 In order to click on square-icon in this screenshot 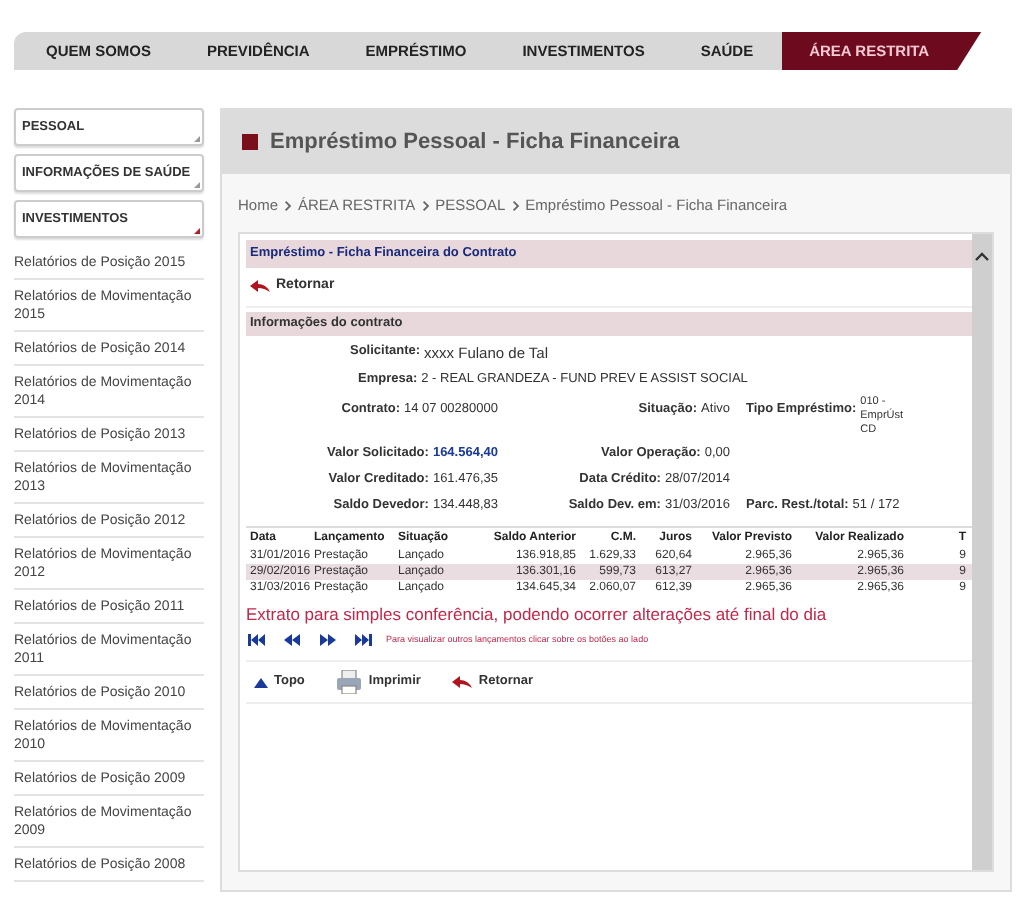, I will do `click(250, 142)`.